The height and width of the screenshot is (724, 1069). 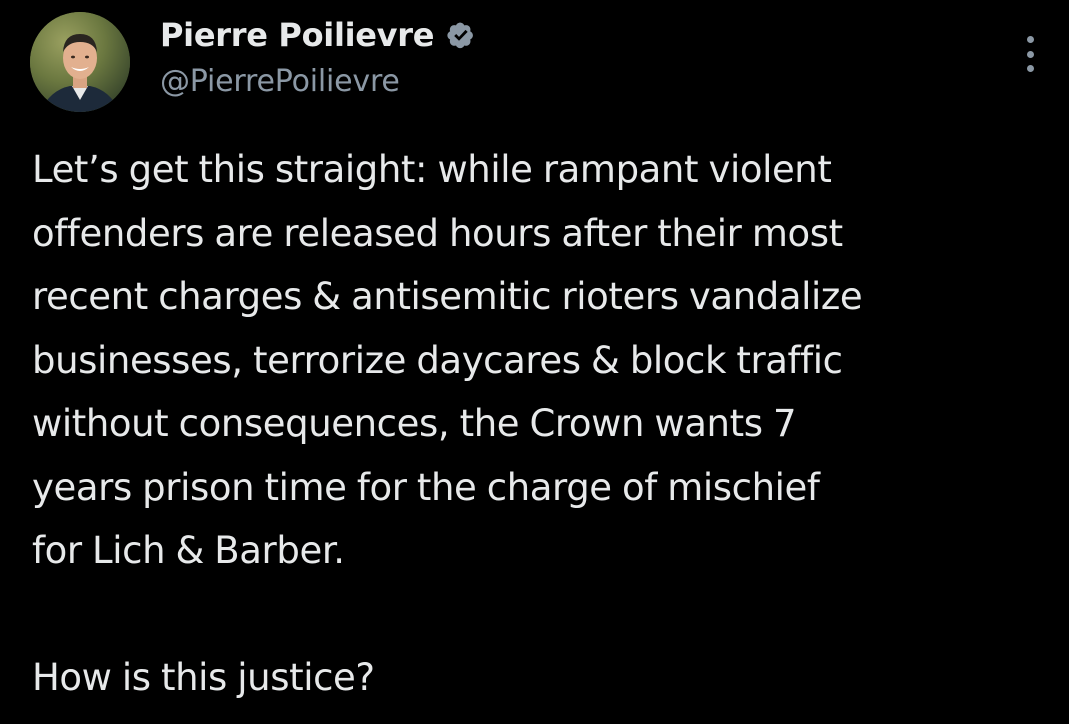 I want to click on avatar-image-icon, so click(x=80, y=62).